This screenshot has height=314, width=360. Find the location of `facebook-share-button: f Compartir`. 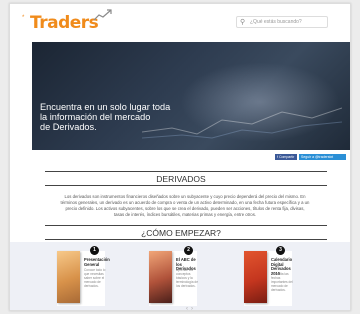

facebook-share-button: f Compartir is located at coordinates (286, 157).